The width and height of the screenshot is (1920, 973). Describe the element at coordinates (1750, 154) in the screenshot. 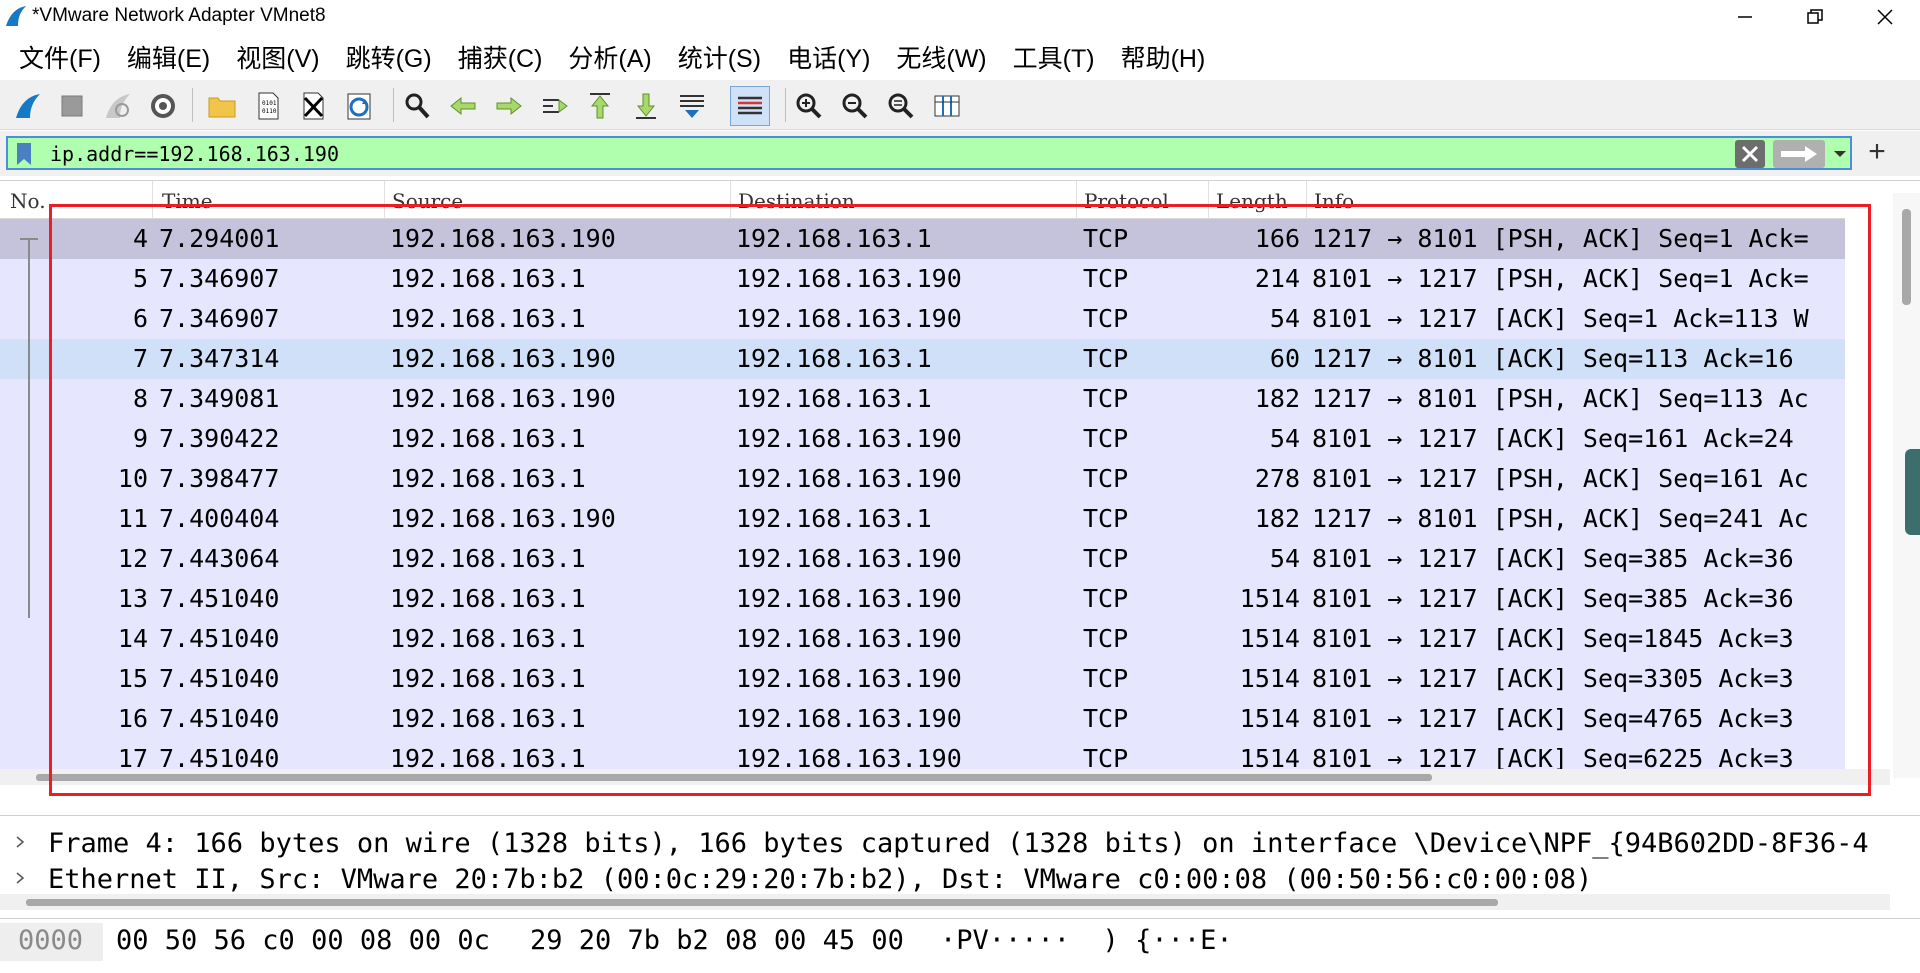

I see `clear-filter-button` at that location.